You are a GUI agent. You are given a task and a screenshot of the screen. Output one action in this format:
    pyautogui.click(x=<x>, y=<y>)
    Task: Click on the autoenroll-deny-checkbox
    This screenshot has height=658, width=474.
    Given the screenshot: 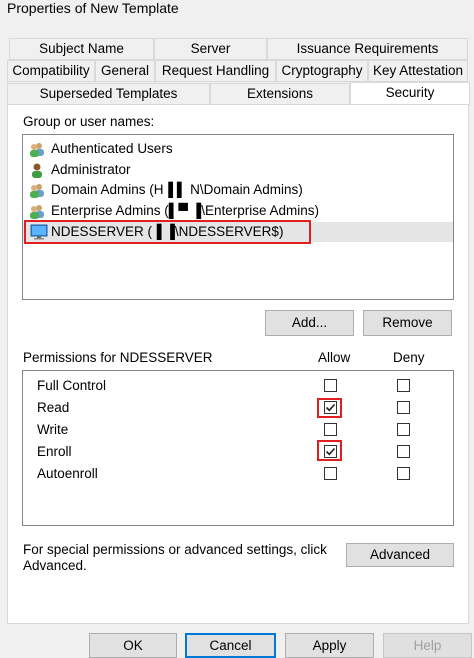 What is the action you would take?
    pyautogui.click(x=403, y=473)
    